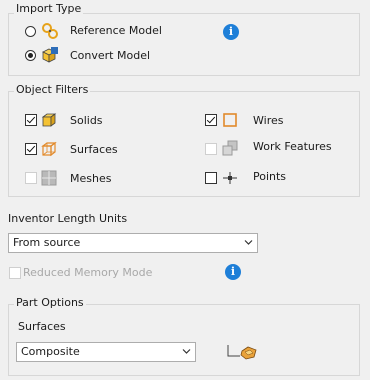  What do you see at coordinates (50, 55) in the screenshot?
I see `convert-model-icon` at bounding box center [50, 55].